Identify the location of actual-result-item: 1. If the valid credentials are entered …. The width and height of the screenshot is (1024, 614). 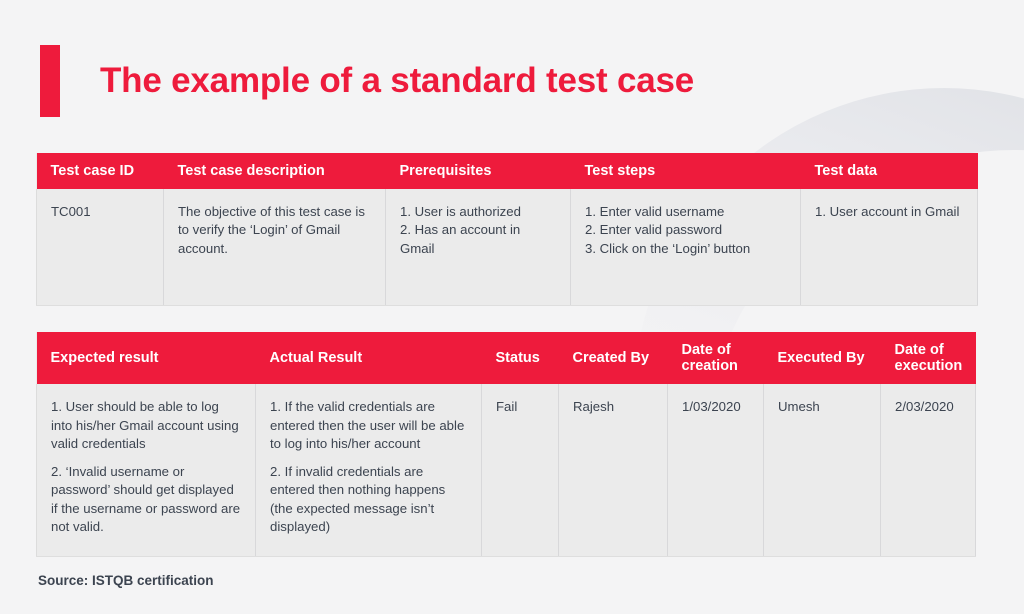
(367, 425).